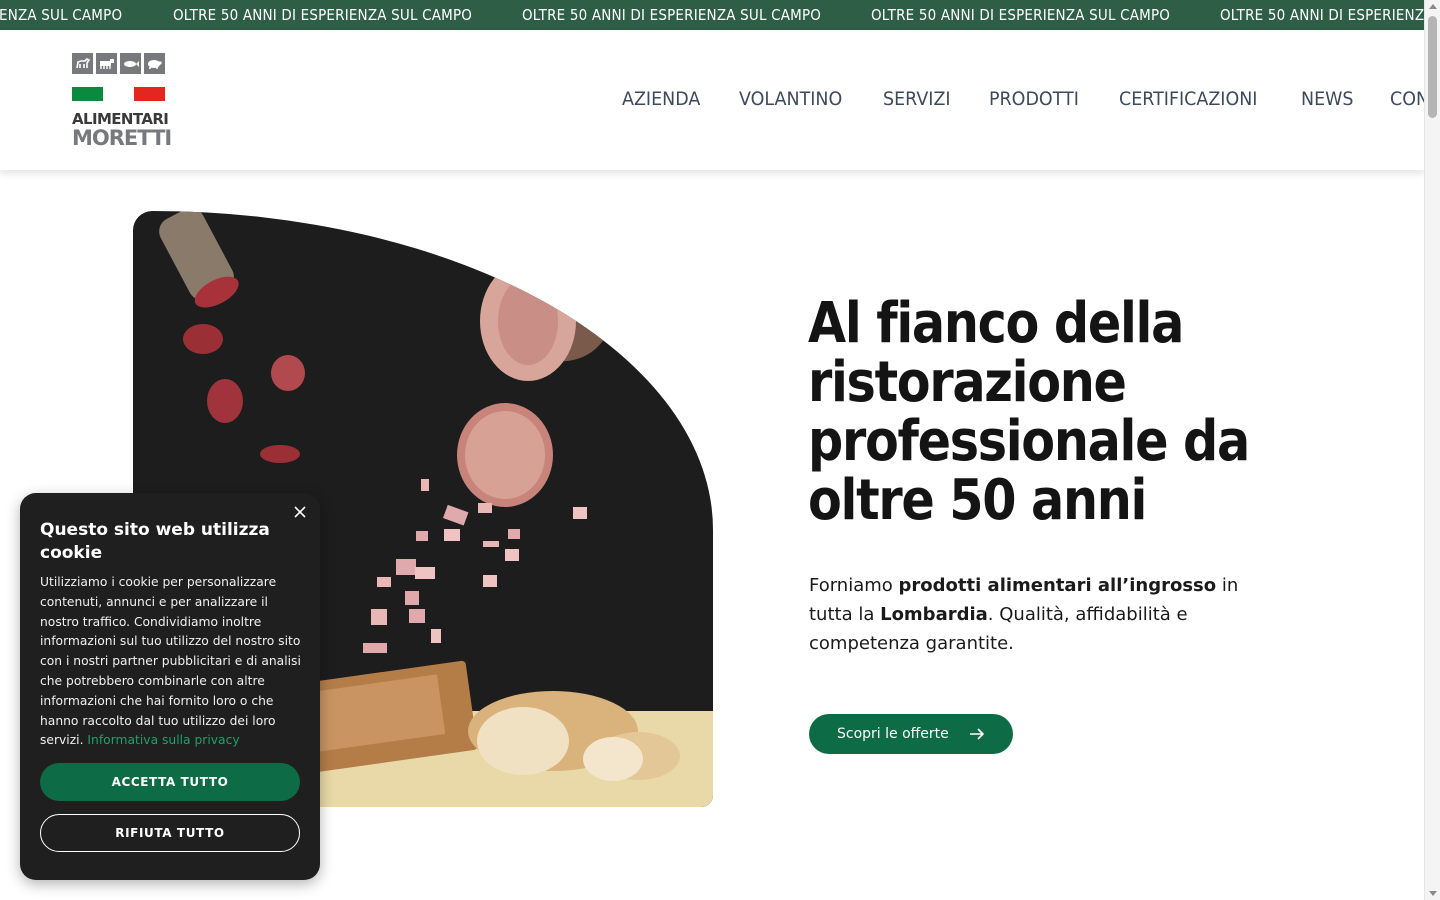  Describe the element at coordinates (917, 99) in the screenshot. I see `nav-item-servizi: SERVIZI` at that location.